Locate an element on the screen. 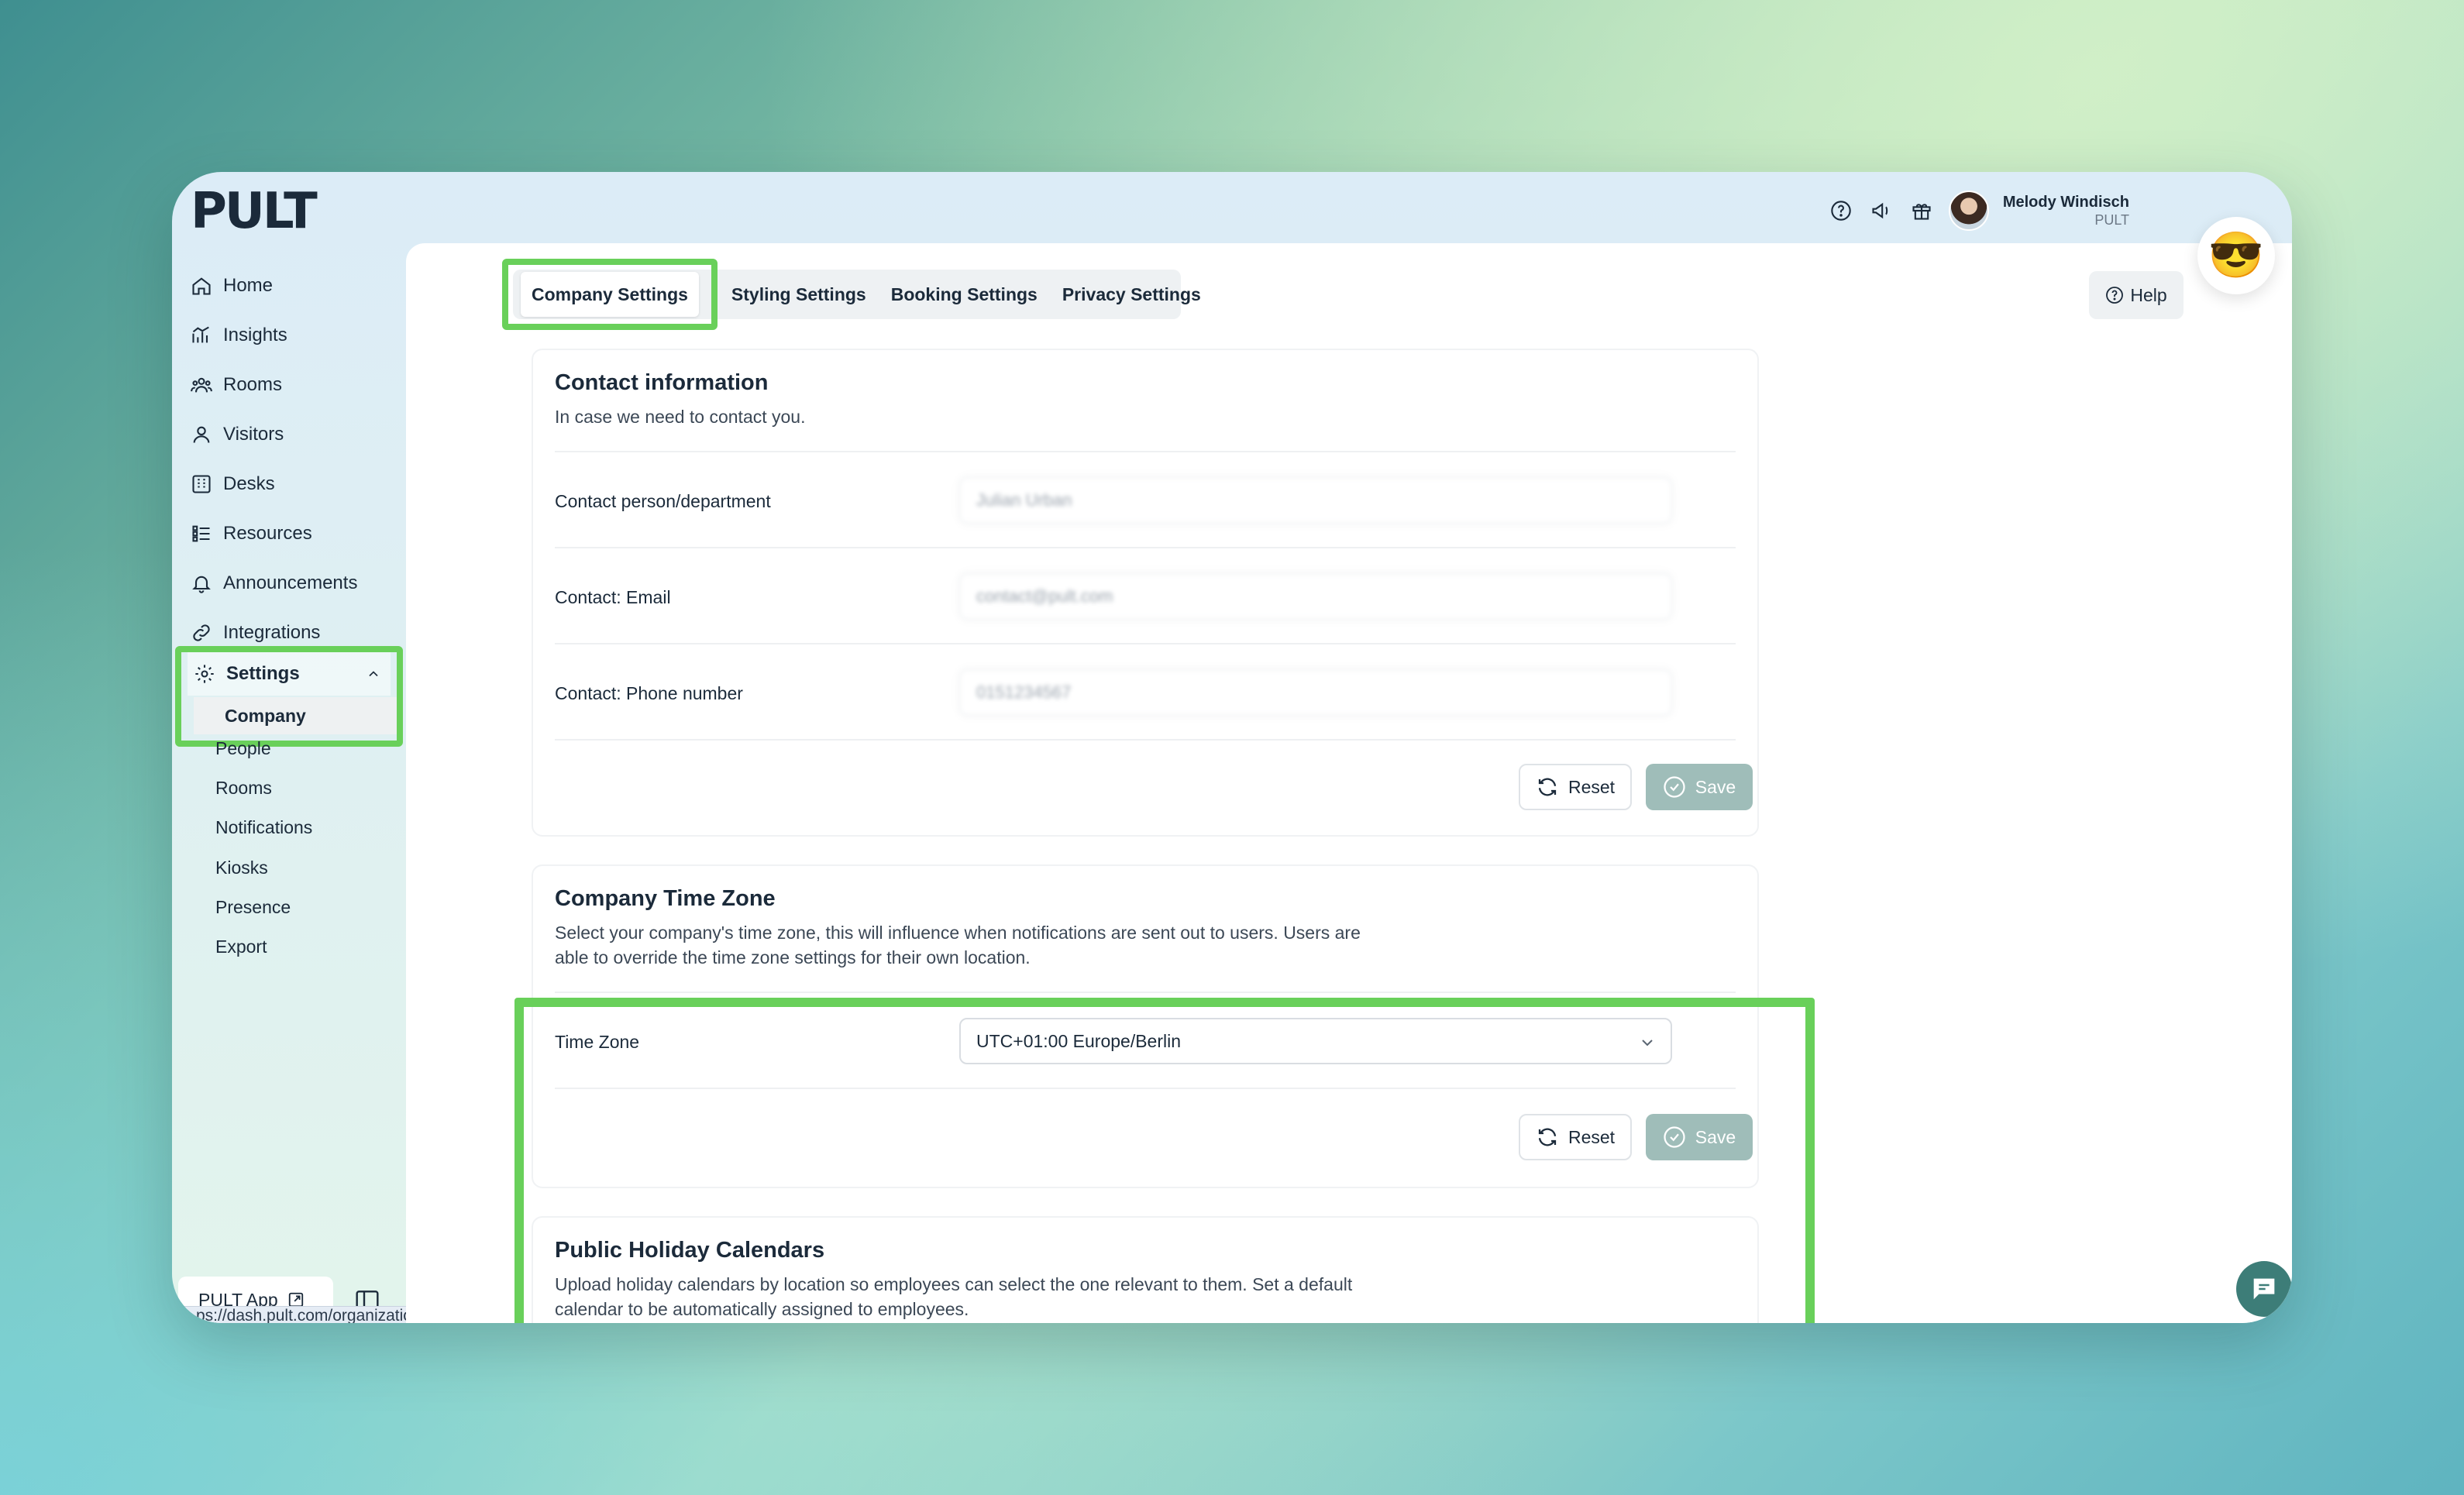 This screenshot has height=1495, width=2464. user-org: PULT is located at coordinates (2111, 220).